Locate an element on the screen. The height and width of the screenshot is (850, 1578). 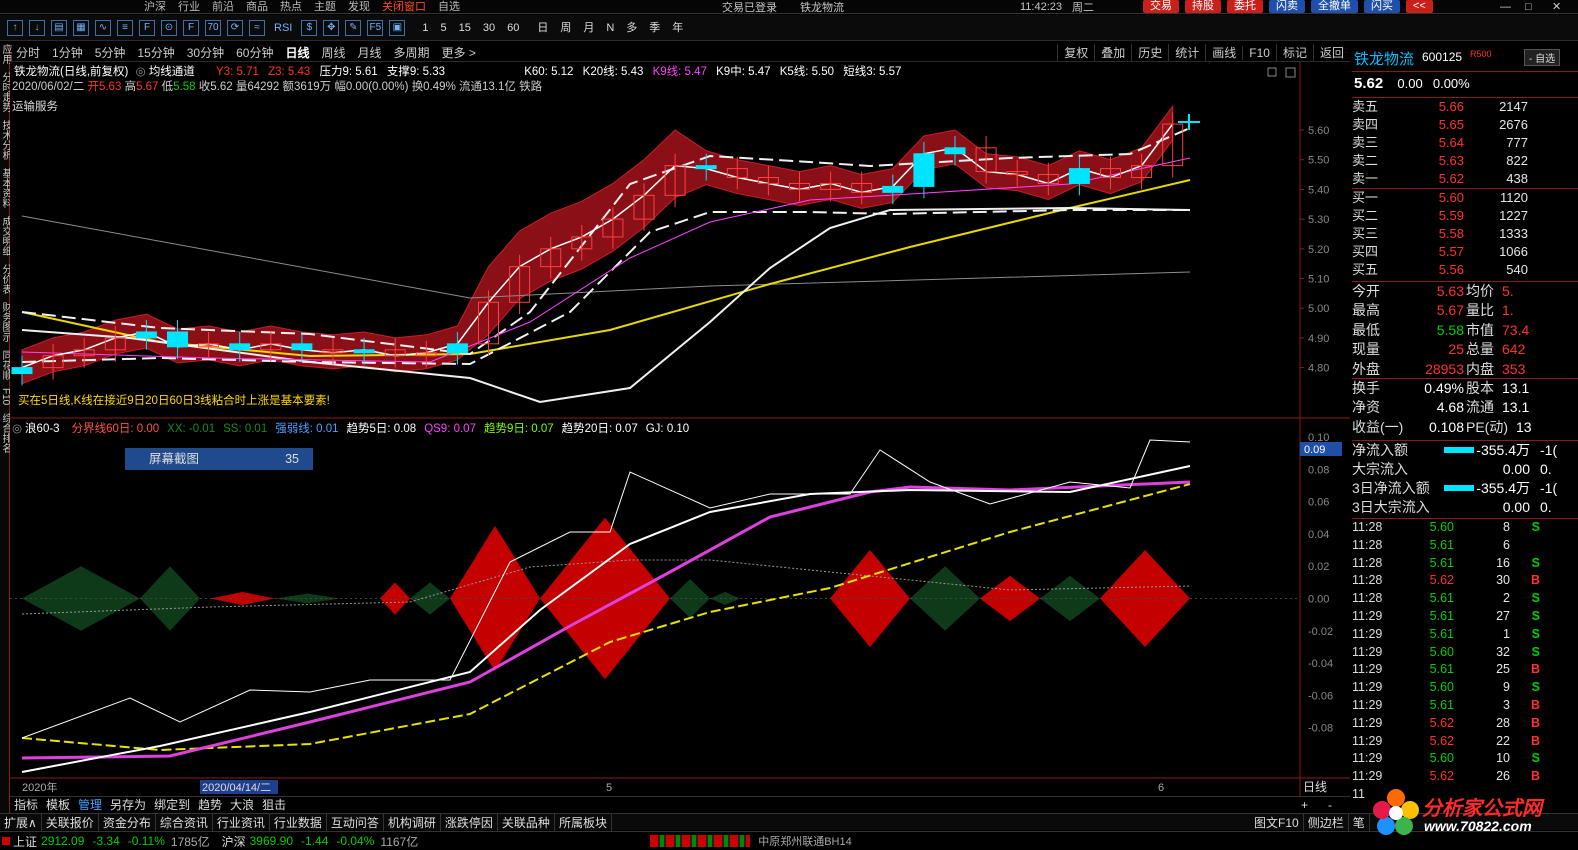
period-tab-7: 周线 is located at coordinates (333, 52).